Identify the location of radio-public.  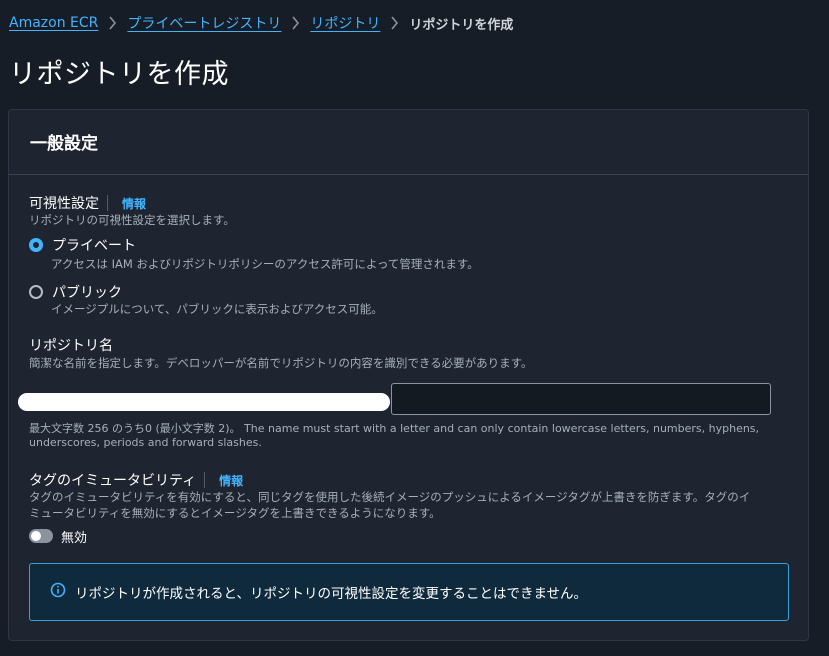
(36, 292).